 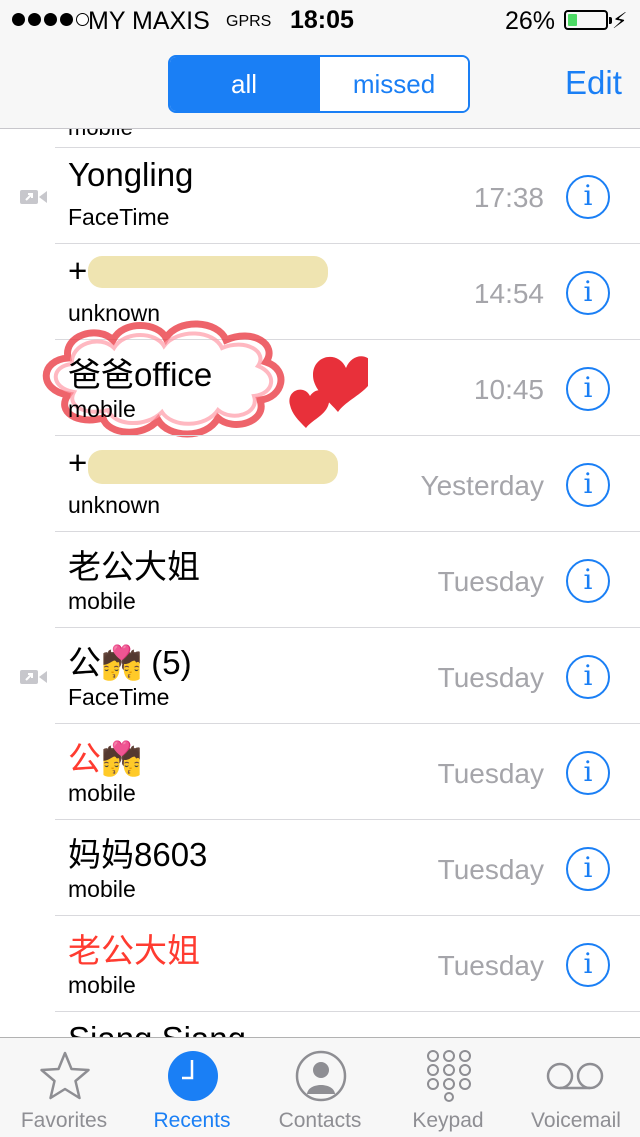 What do you see at coordinates (131, 174) in the screenshot?
I see `contact-name: Yongling` at bounding box center [131, 174].